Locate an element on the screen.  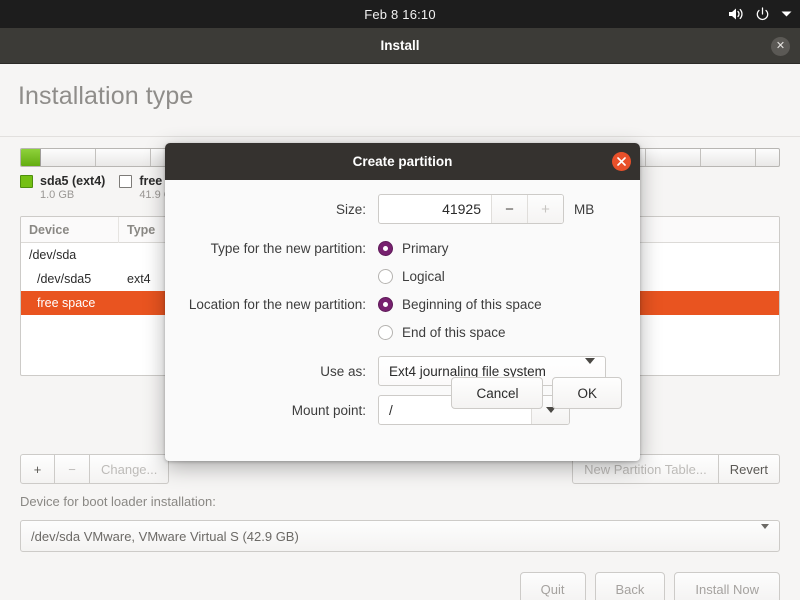
radio-option-beginning: Beginning of this space is located at coordinates (460, 304).